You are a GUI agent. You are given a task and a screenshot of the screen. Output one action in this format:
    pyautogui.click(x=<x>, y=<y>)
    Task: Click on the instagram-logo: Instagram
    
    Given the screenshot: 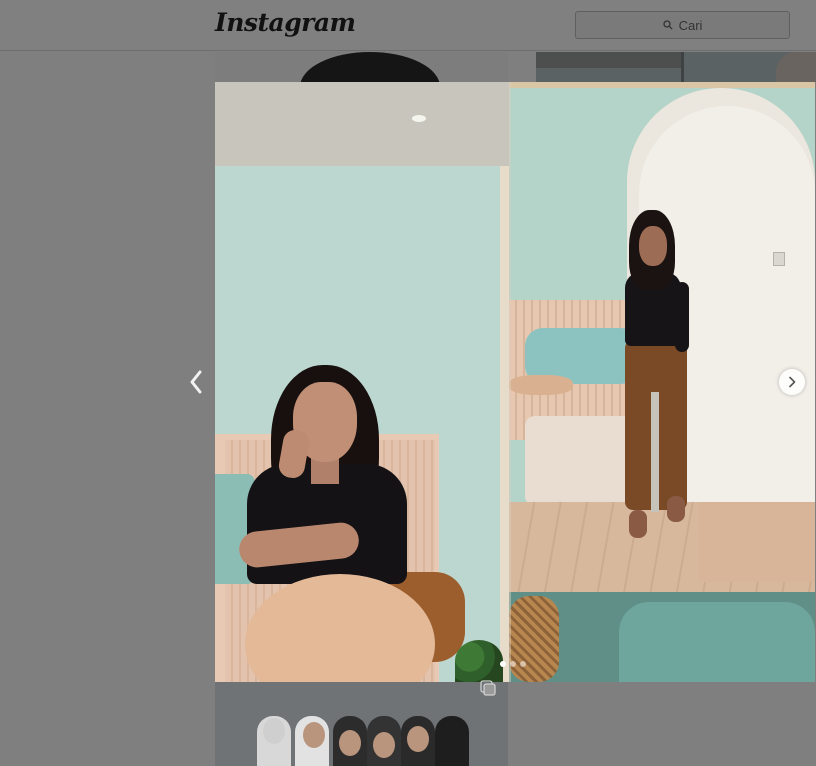 What is the action you would take?
    pyautogui.click(x=285, y=22)
    